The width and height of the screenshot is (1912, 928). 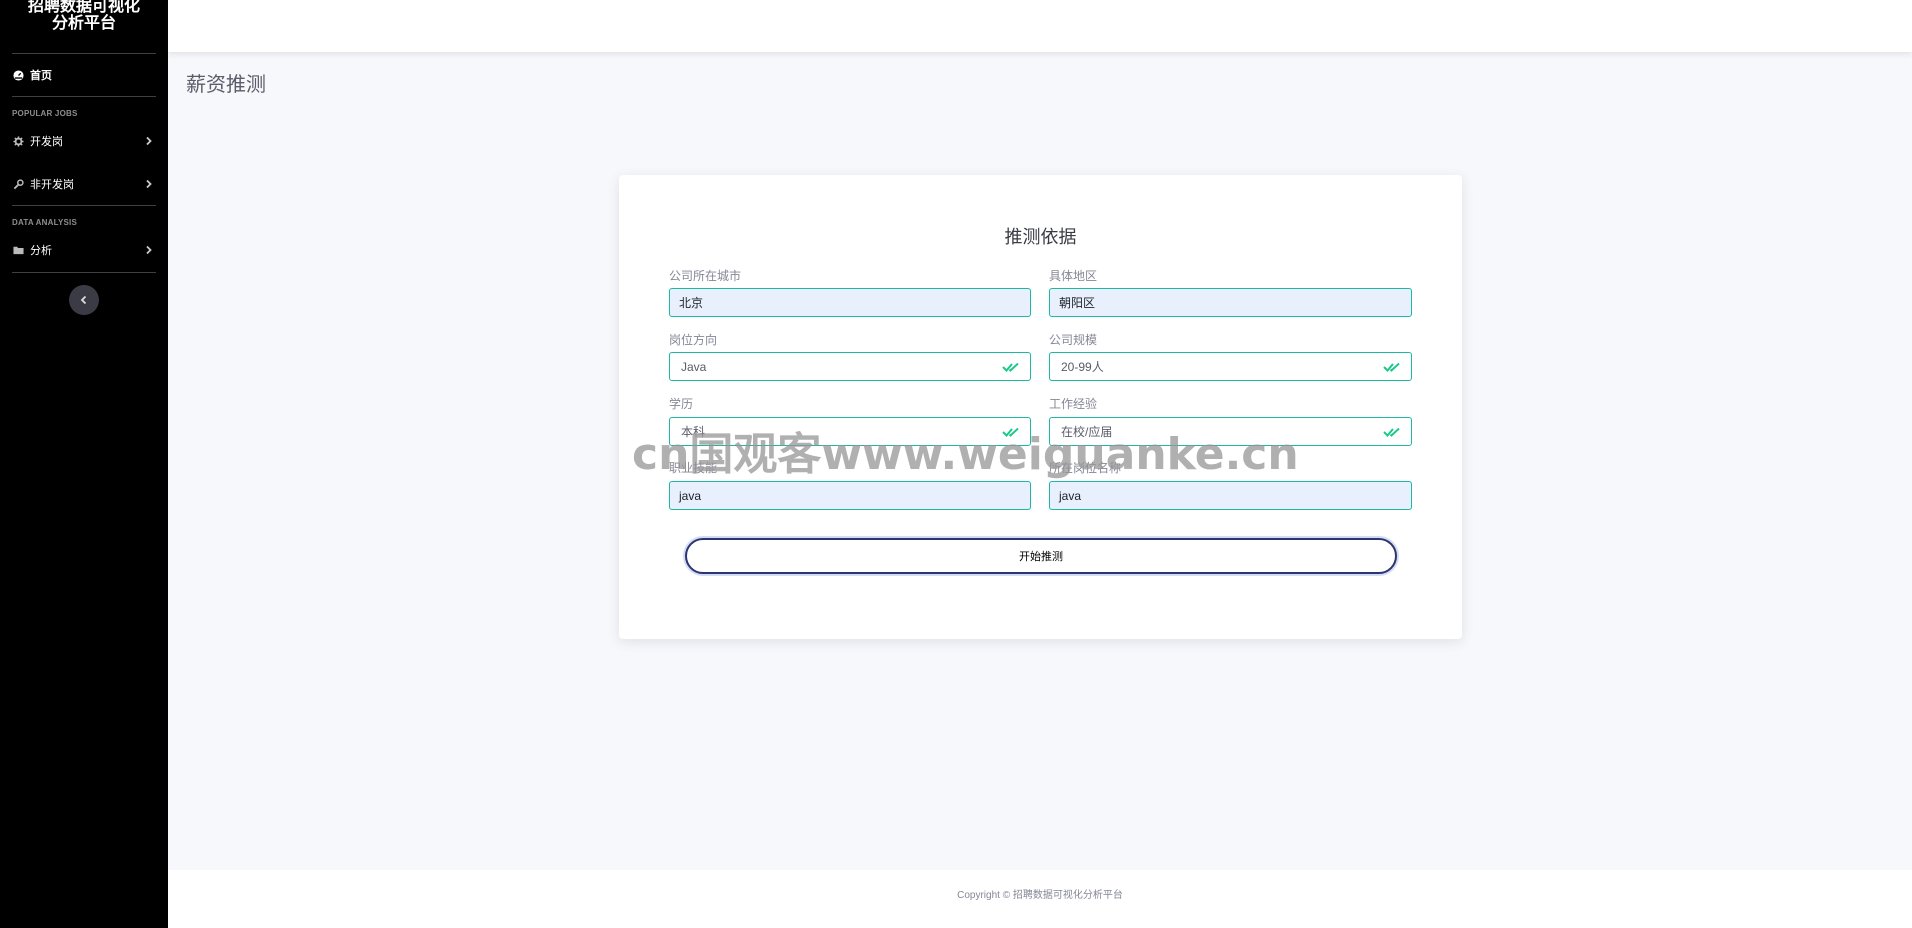 I want to click on tachometer-icon, so click(x=18, y=75).